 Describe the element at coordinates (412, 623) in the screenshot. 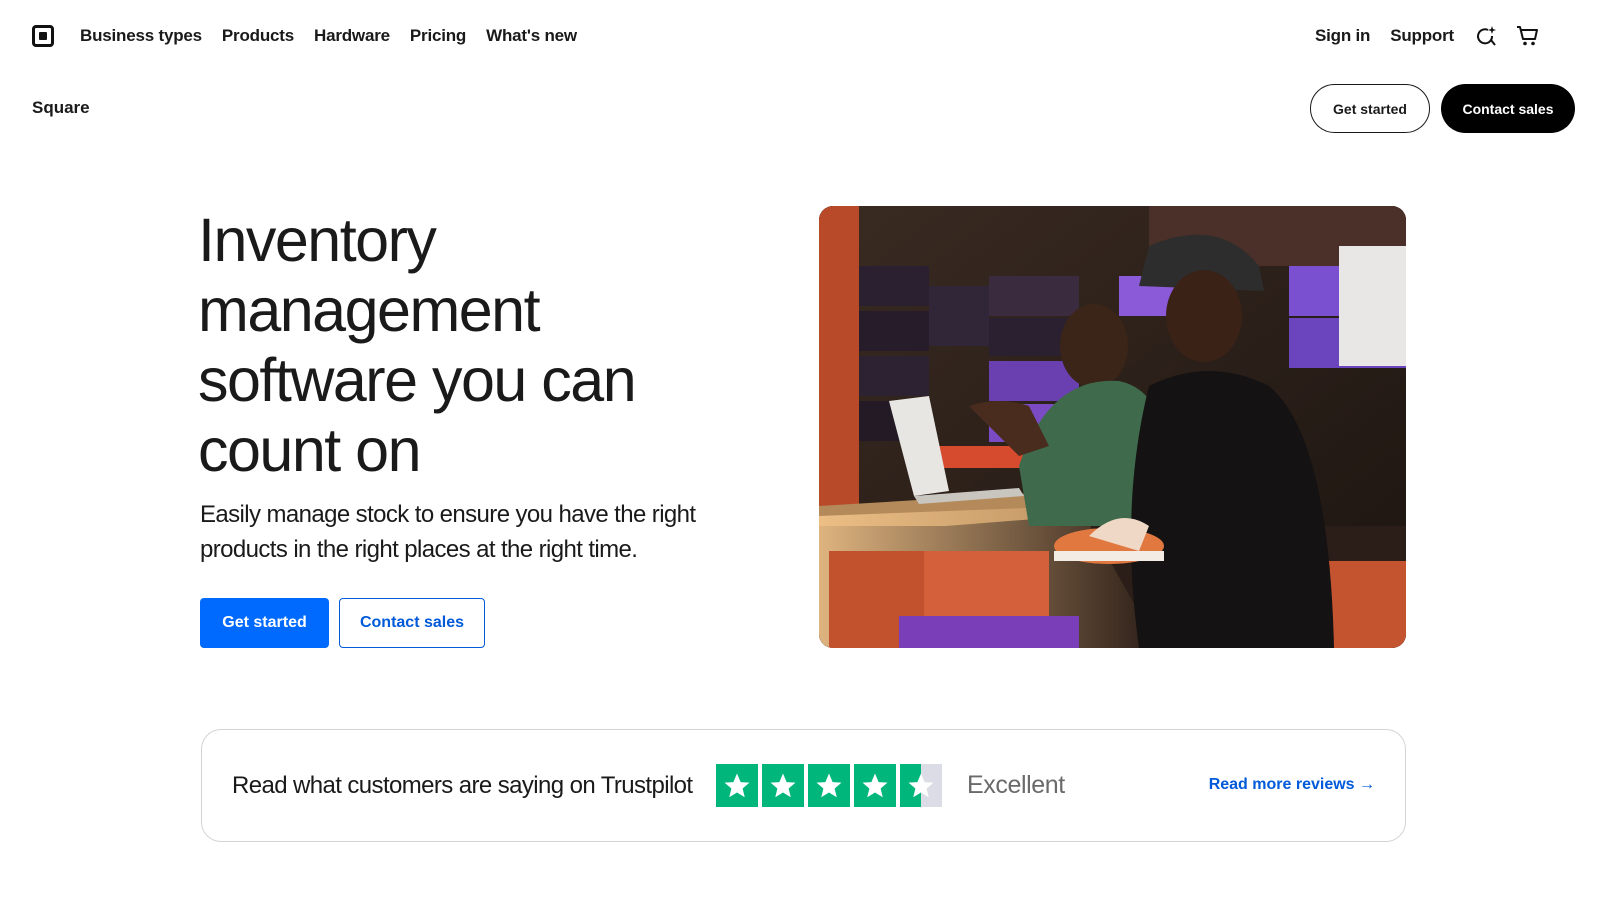

I see `hero-contact-sales-button: Contact sales` at that location.